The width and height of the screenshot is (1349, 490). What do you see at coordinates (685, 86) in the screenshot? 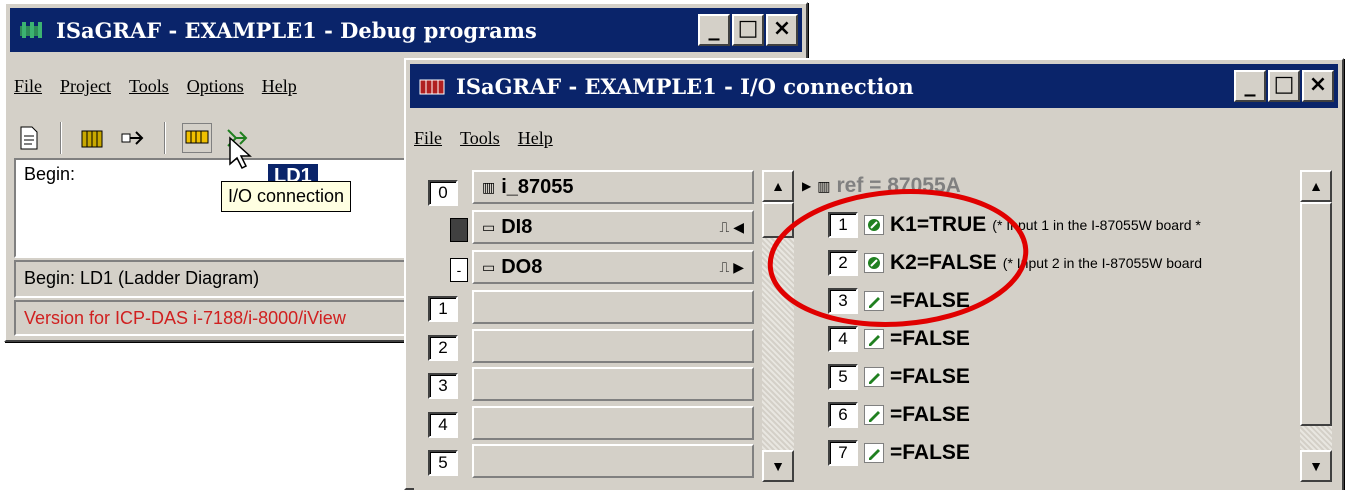
I see `io-window-title: ISaGRAF - EXAMPLE1 - I/O connection` at bounding box center [685, 86].